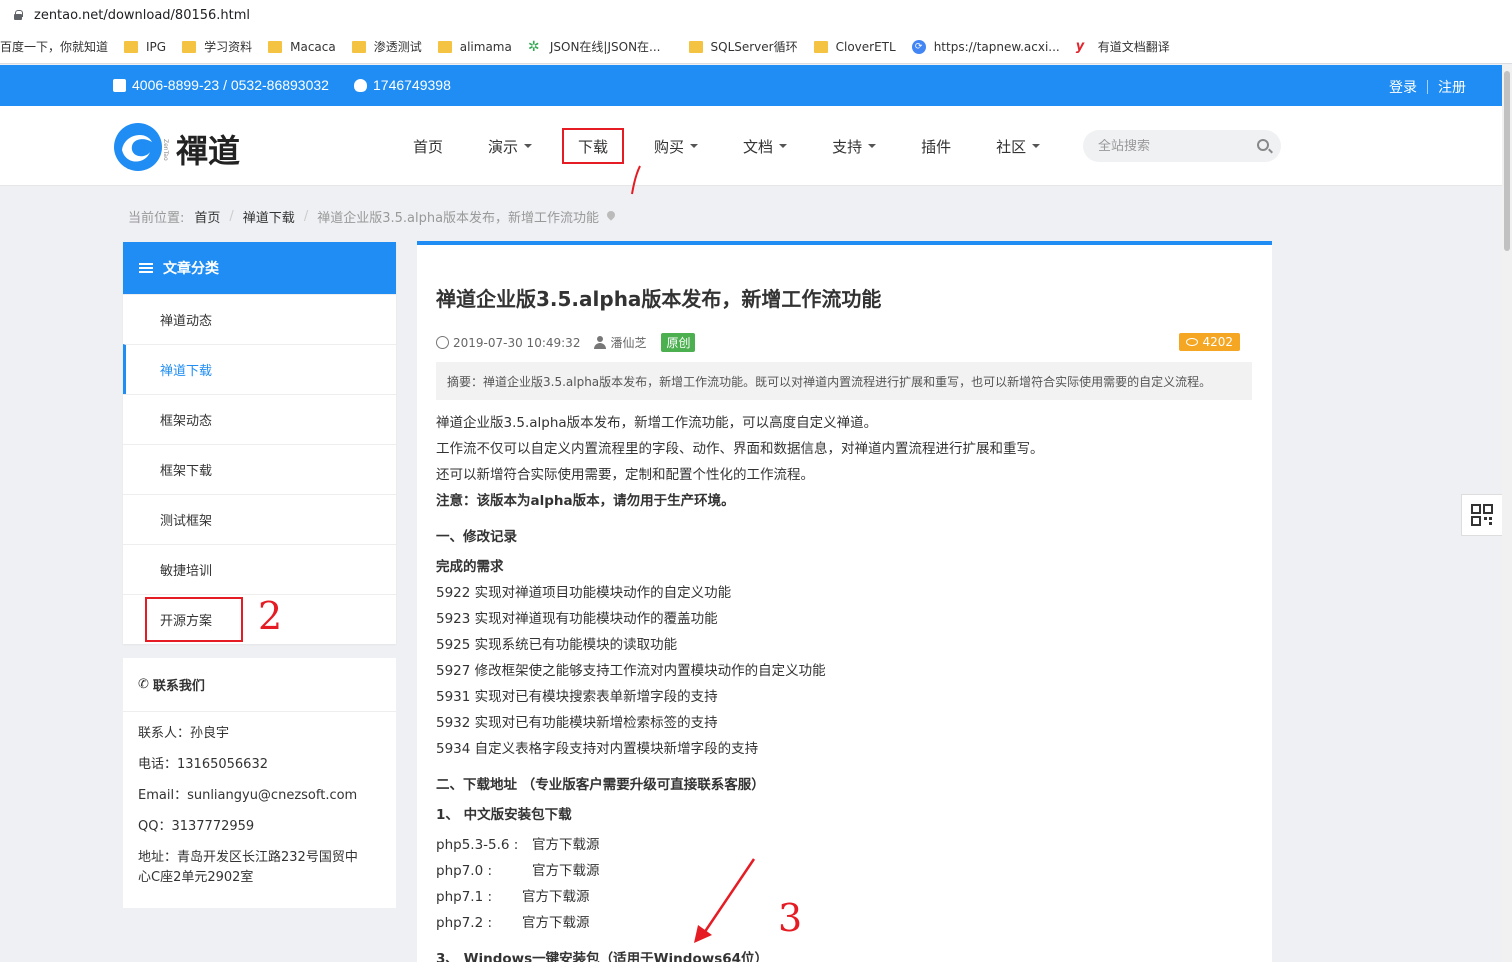 The height and width of the screenshot is (962, 1512). Describe the element at coordinates (1192, 342) in the screenshot. I see `eye-icon` at that location.